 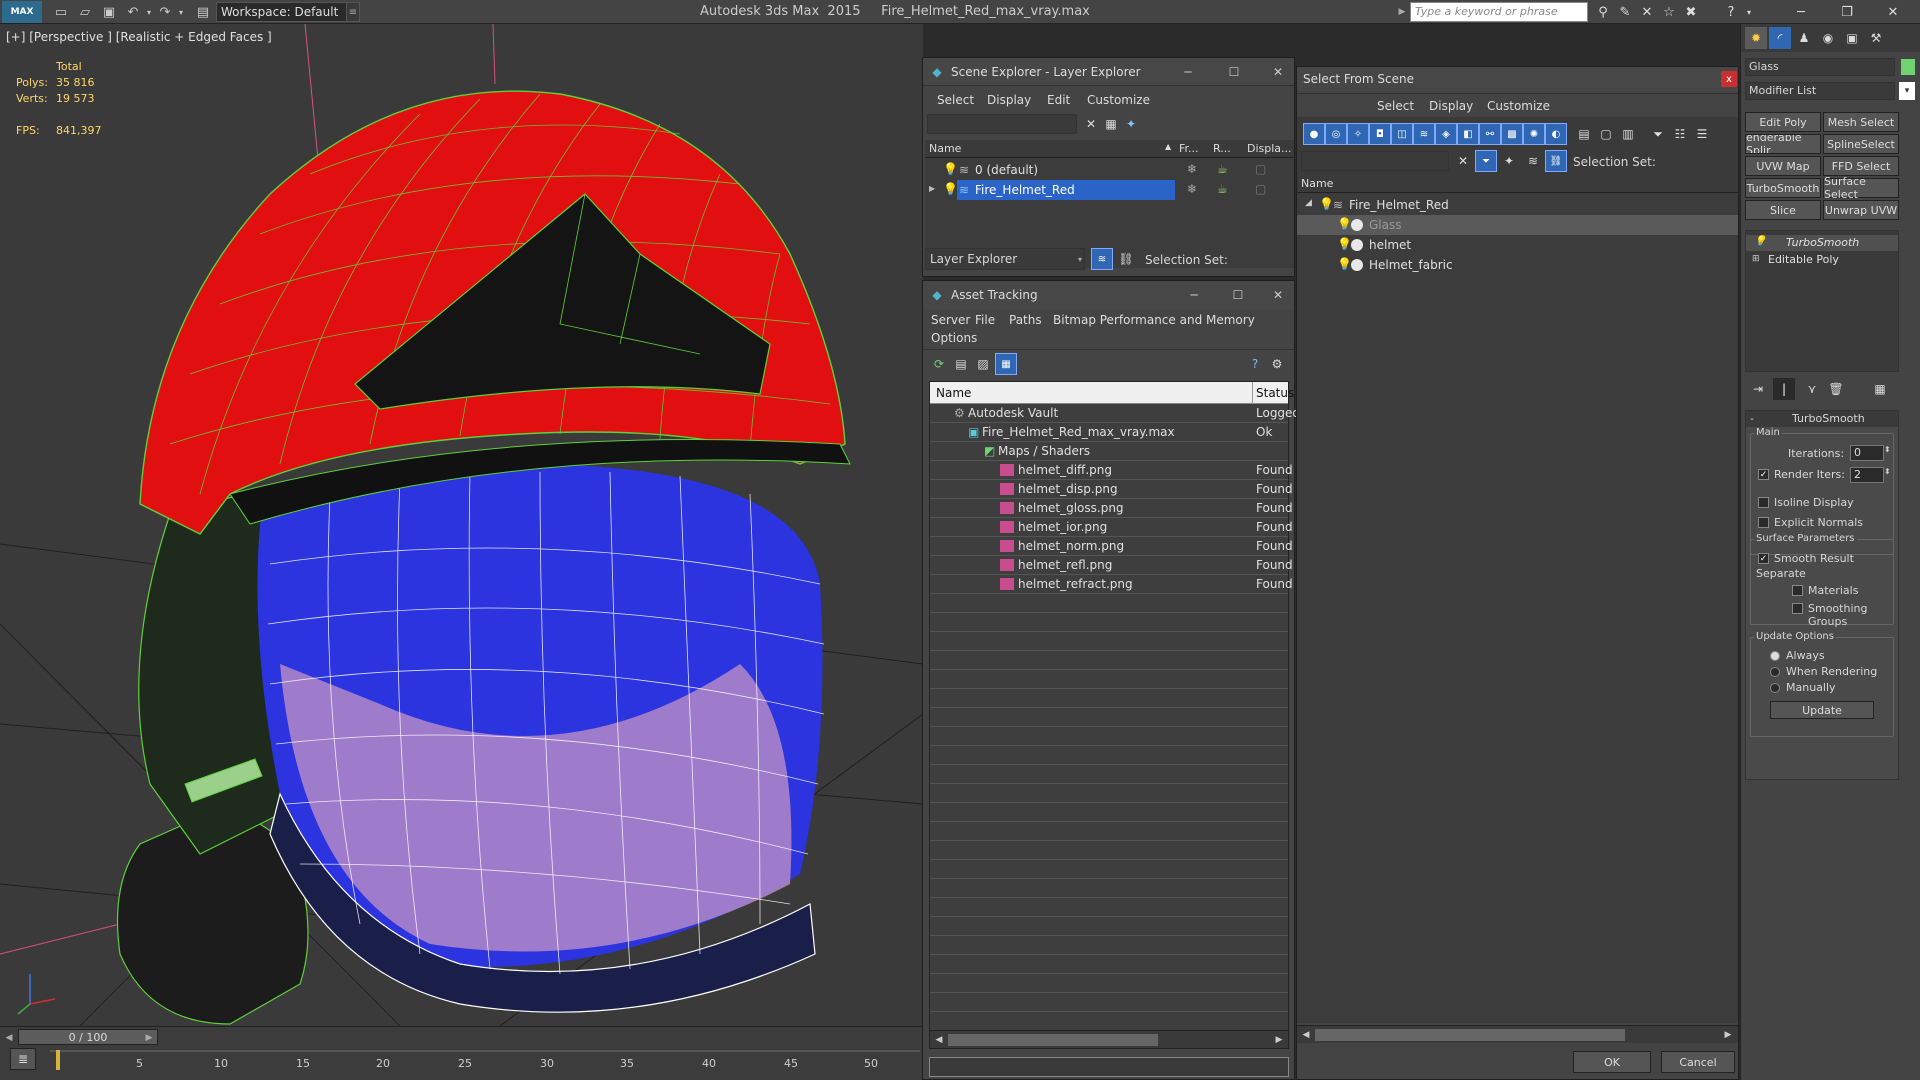 What do you see at coordinates (1691, 12) in the screenshot?
I see `exchange-icon: ✖` at bounding box center [1691, 12].